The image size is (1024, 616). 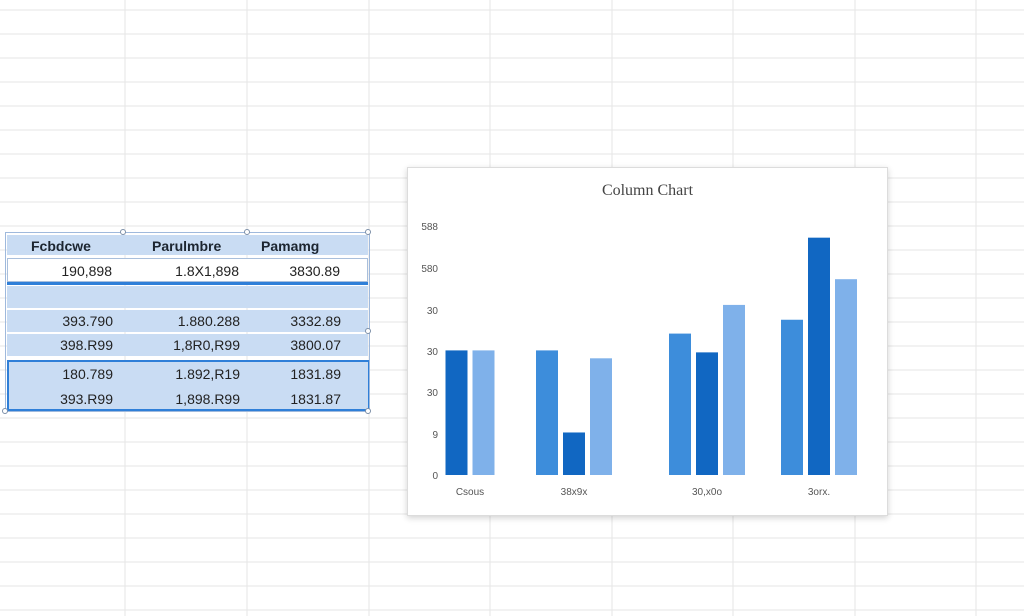 What do you see at coordinates (314, 271) in the screenshot?
I see `table-cell: 3830.89` at bounding box center [314, 271].